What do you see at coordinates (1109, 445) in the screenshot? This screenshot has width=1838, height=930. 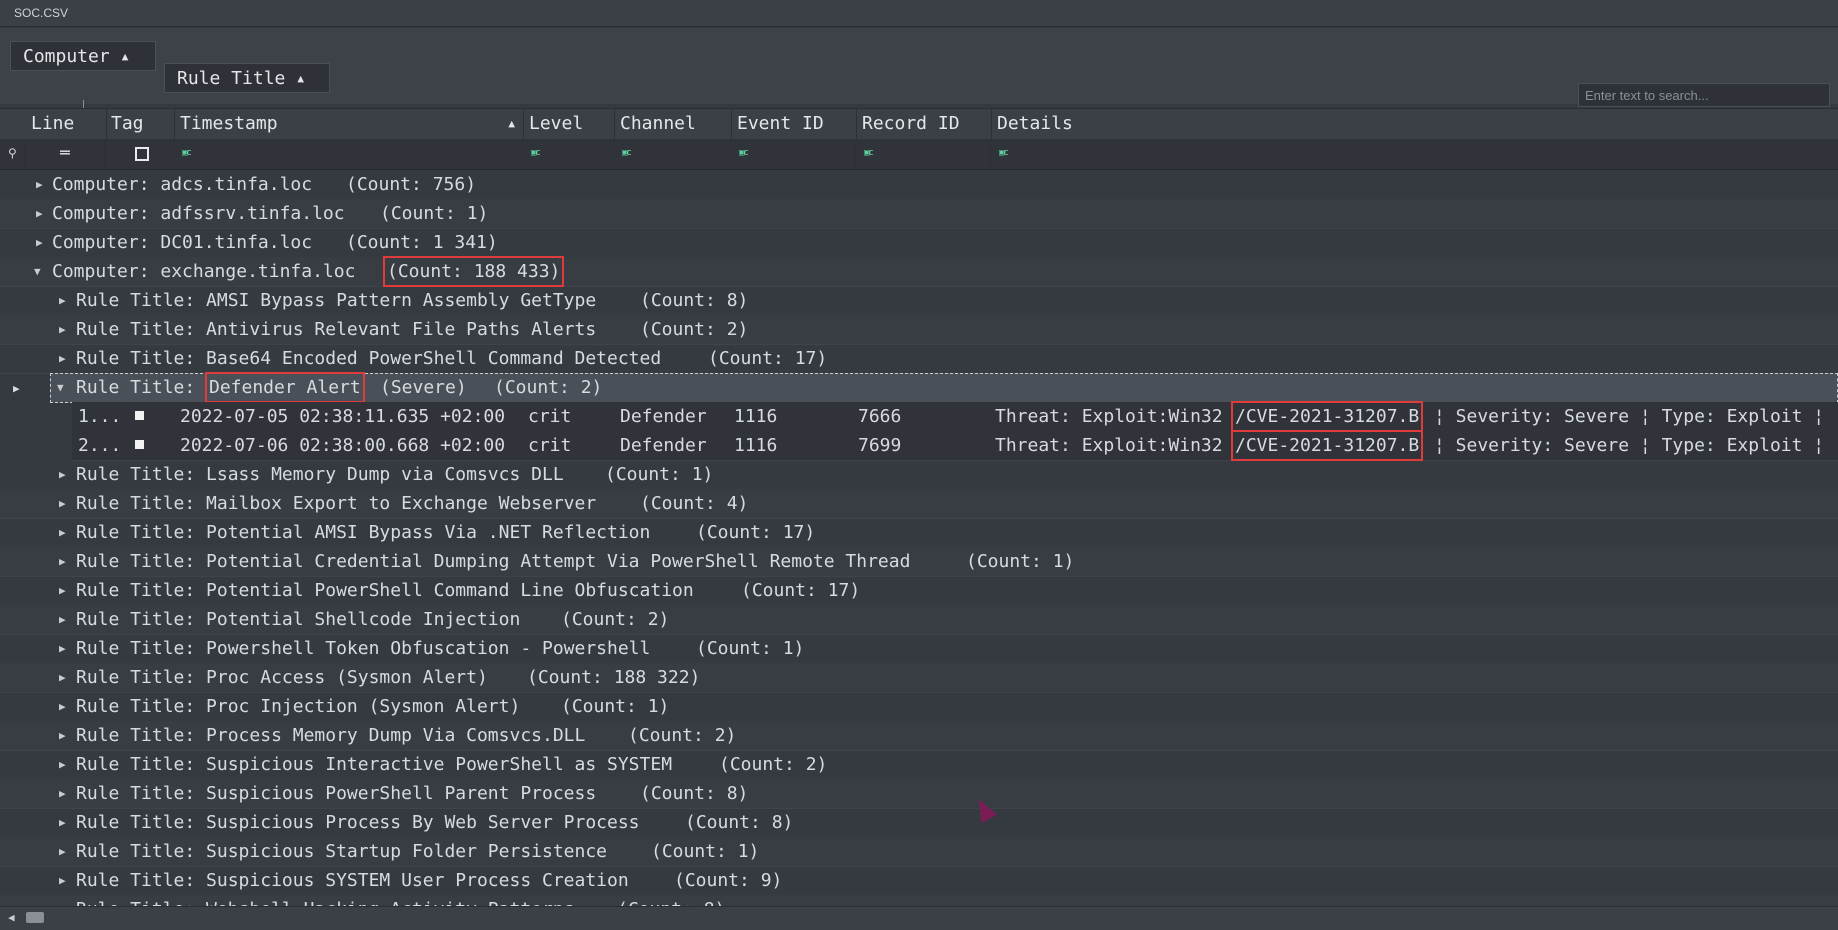 I see `cell-details-prefix: Threat: Exploit:Win32` at bounding box center [1109, 445].